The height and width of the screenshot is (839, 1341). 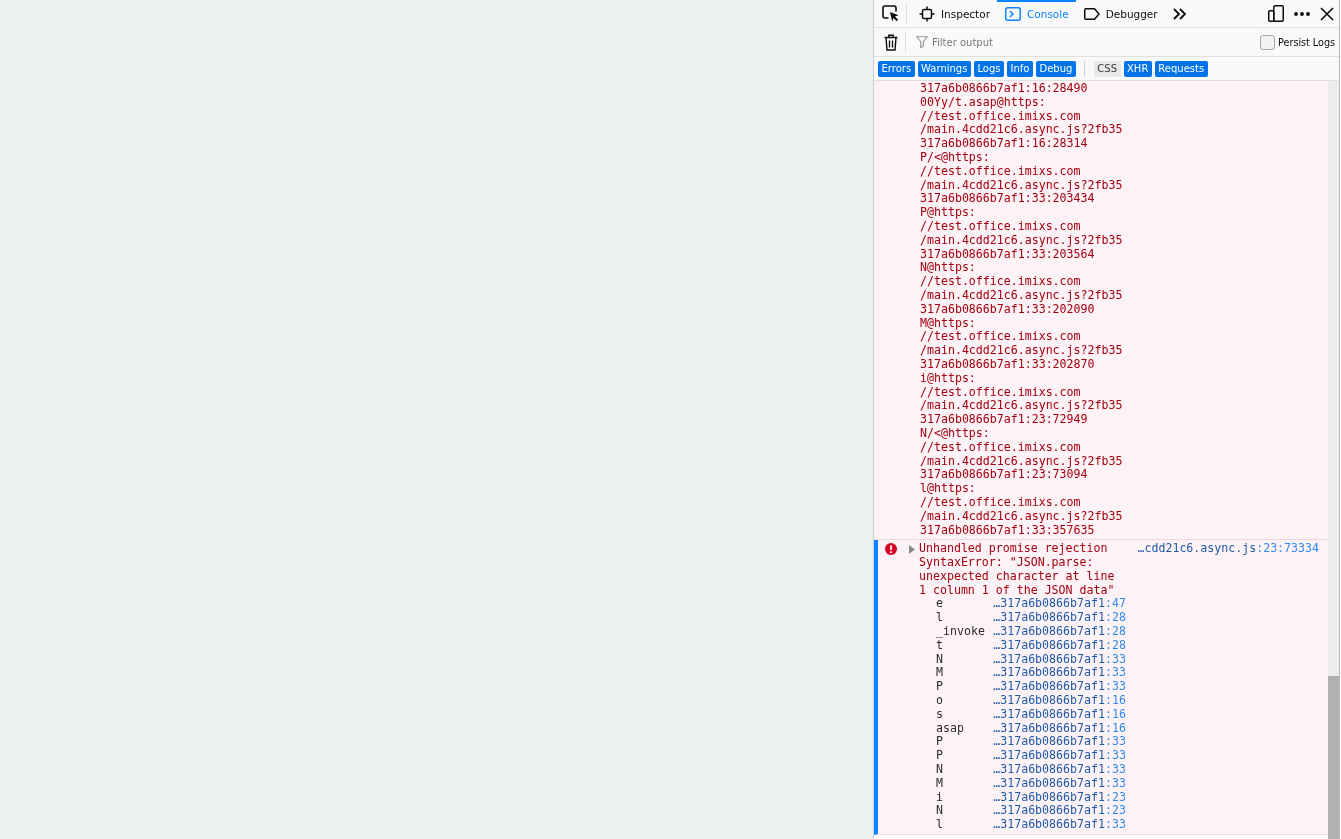 I want to click on function-name: t, so click(x=939, y=645).